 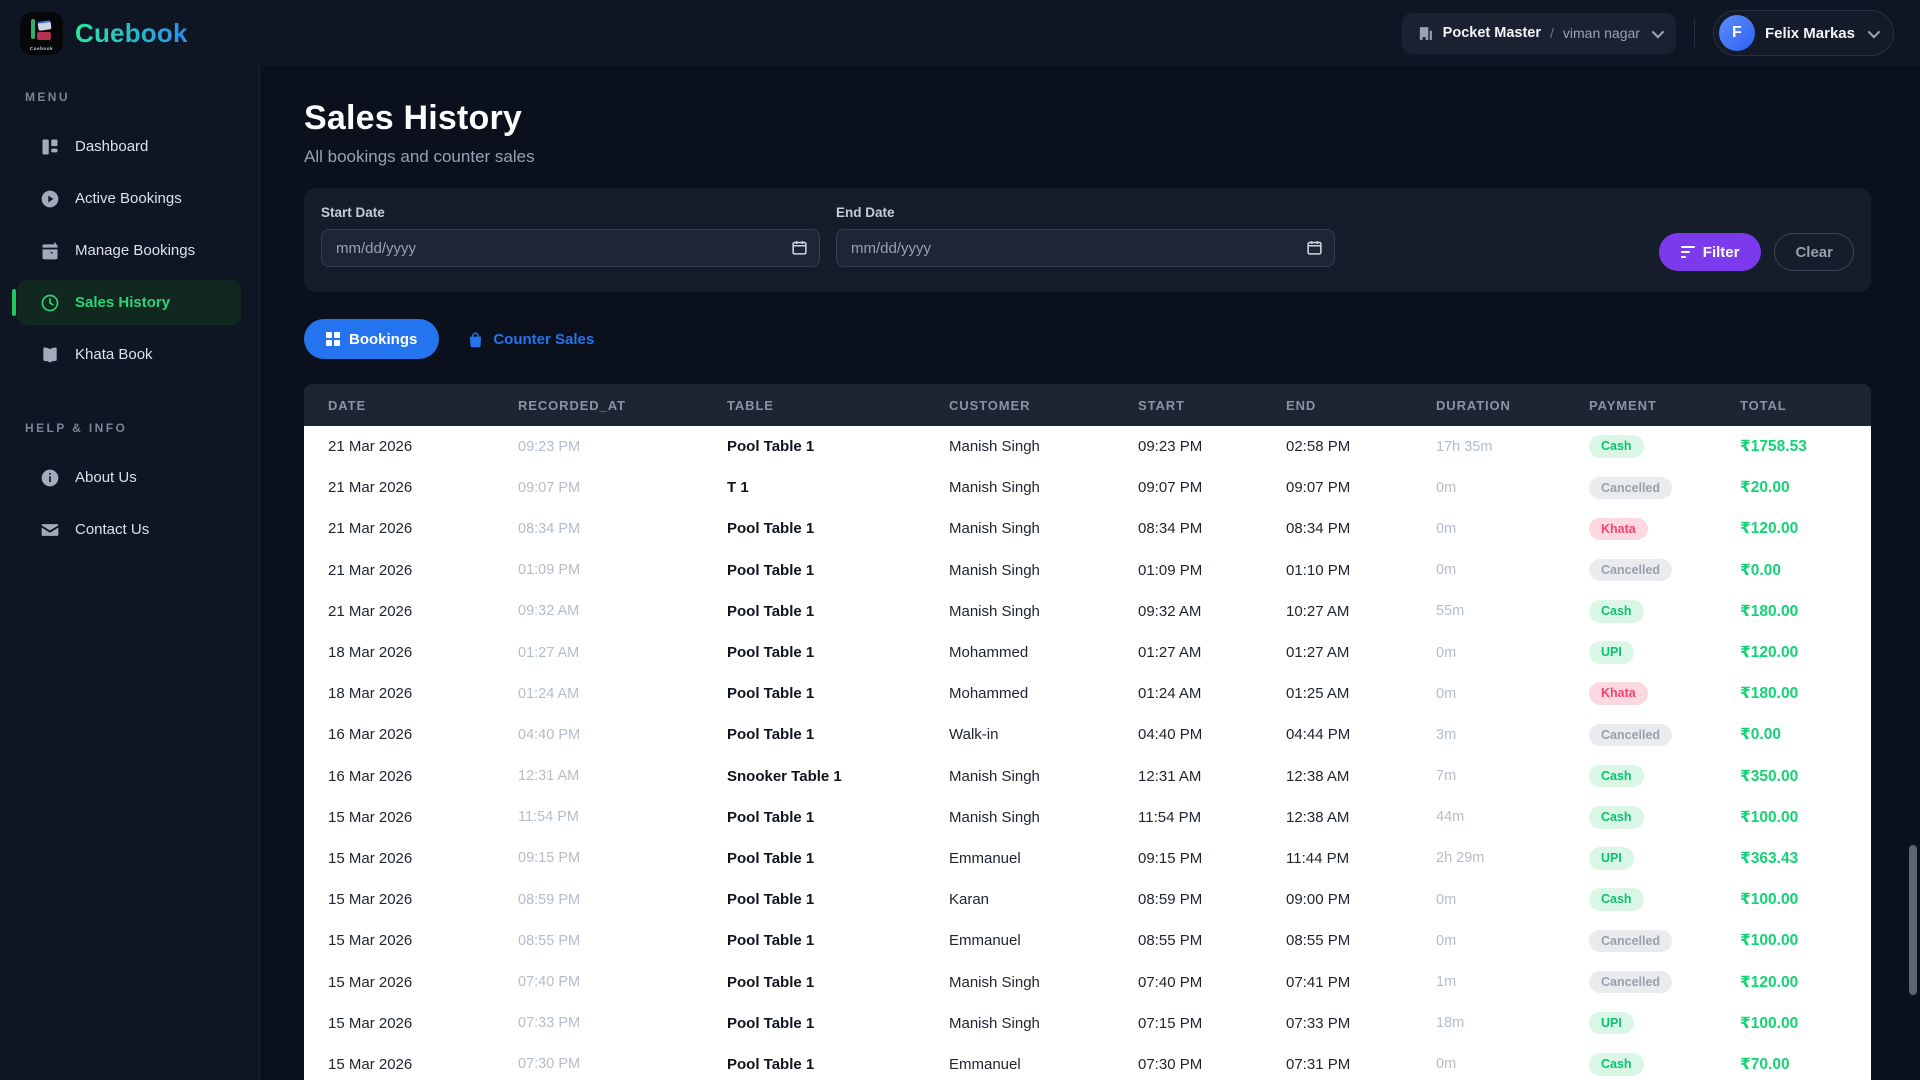 I want to click on cell-date: 15 Mar 2026, so click(x=370, y=1064).